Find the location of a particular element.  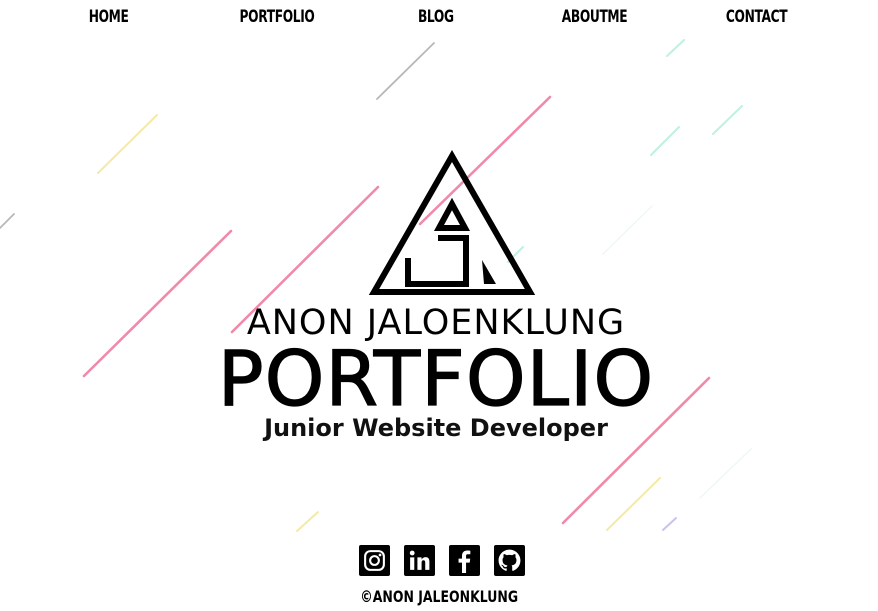

main-nav: HOME PORTFOLIO BLOG ABOUTME CONTACT is located at coordinates (439, 17).